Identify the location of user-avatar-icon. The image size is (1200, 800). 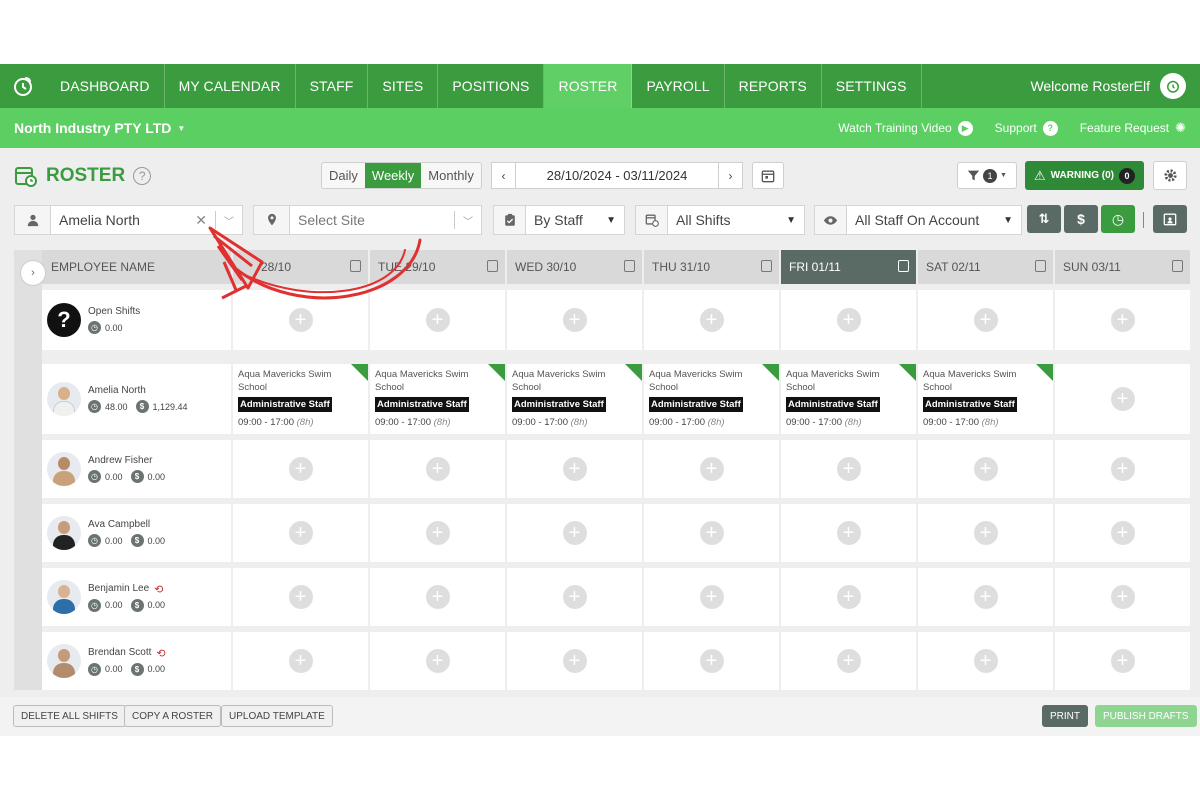
(1173, 86).